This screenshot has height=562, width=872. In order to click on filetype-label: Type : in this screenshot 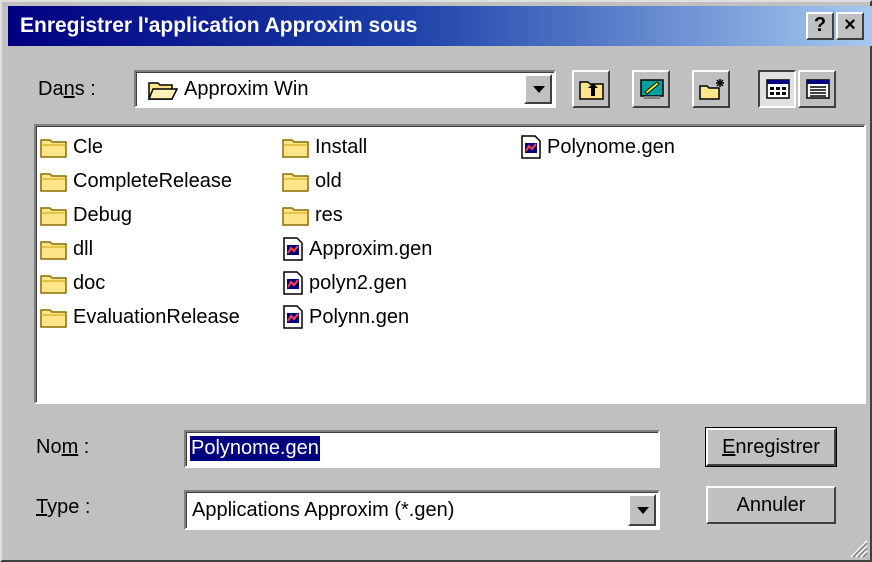, I will do `click(63, 507)`.